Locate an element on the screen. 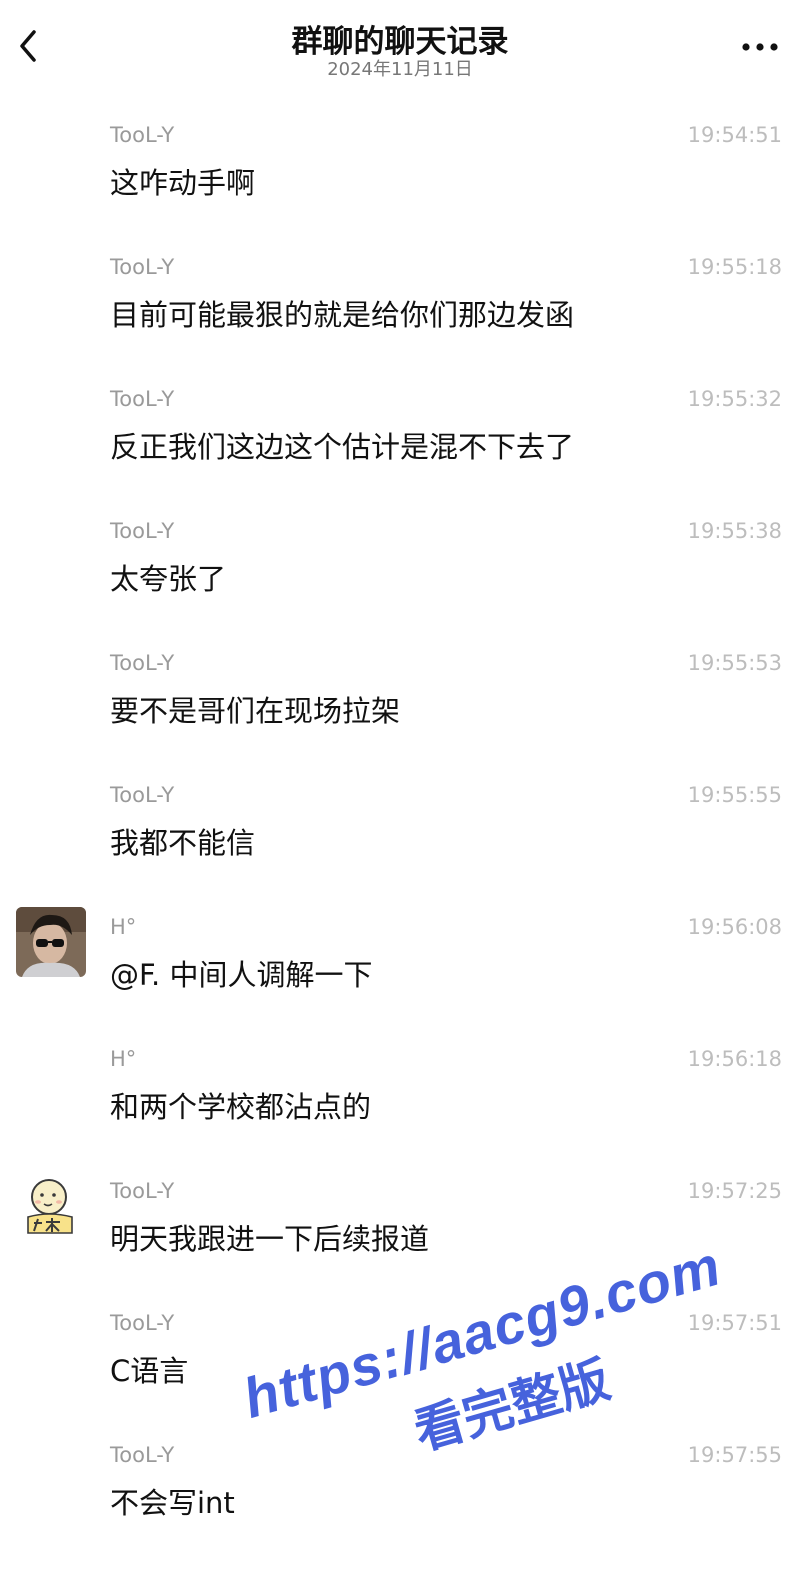 Image resolution: width=800 pixels, height=1573 pixels. message-time: 19:55:38 is located at coordinates (734, 531).